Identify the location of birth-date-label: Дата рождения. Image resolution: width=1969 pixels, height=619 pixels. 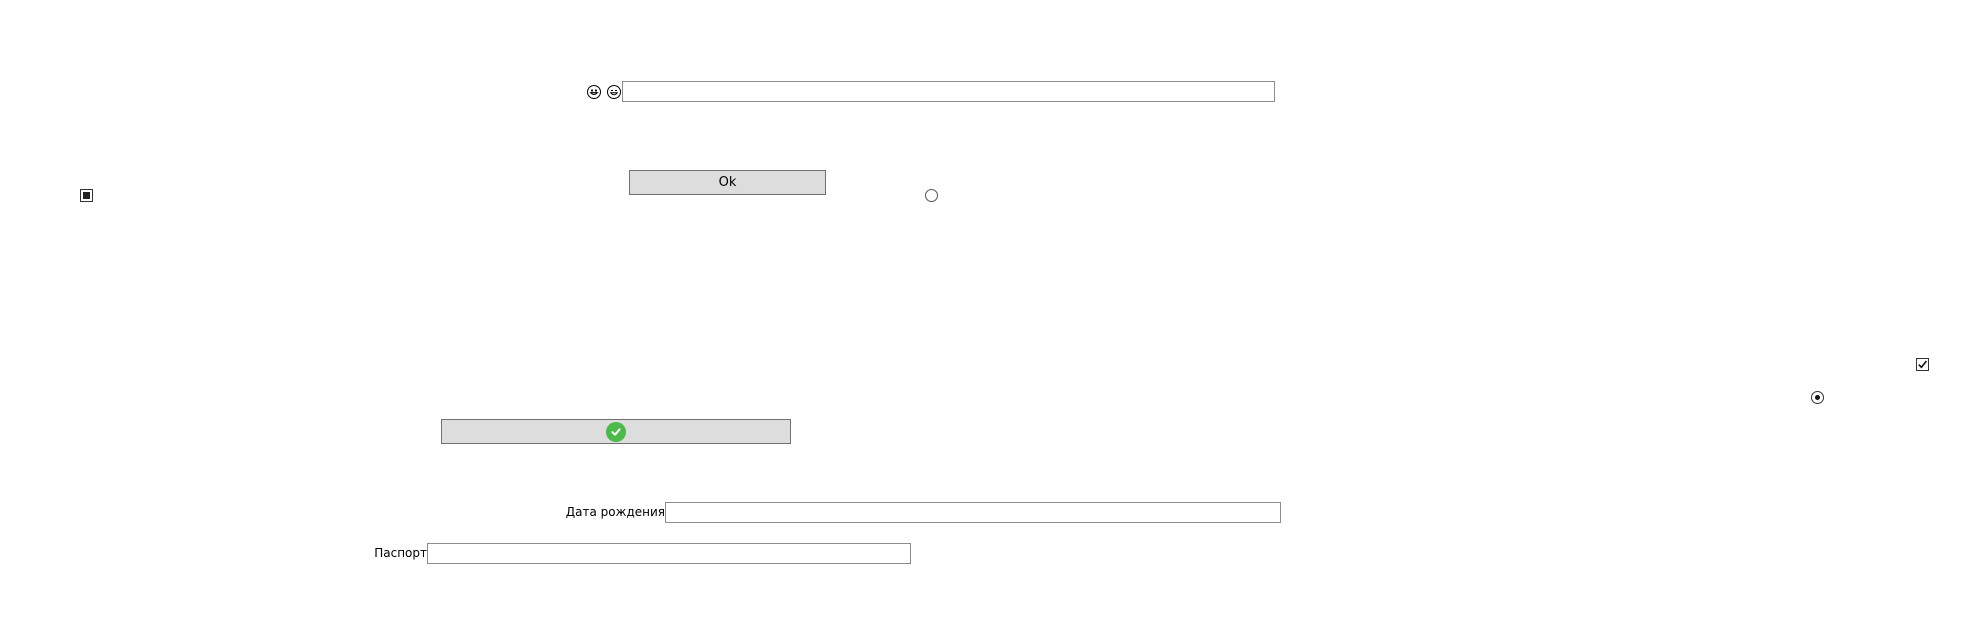
(615, 512).